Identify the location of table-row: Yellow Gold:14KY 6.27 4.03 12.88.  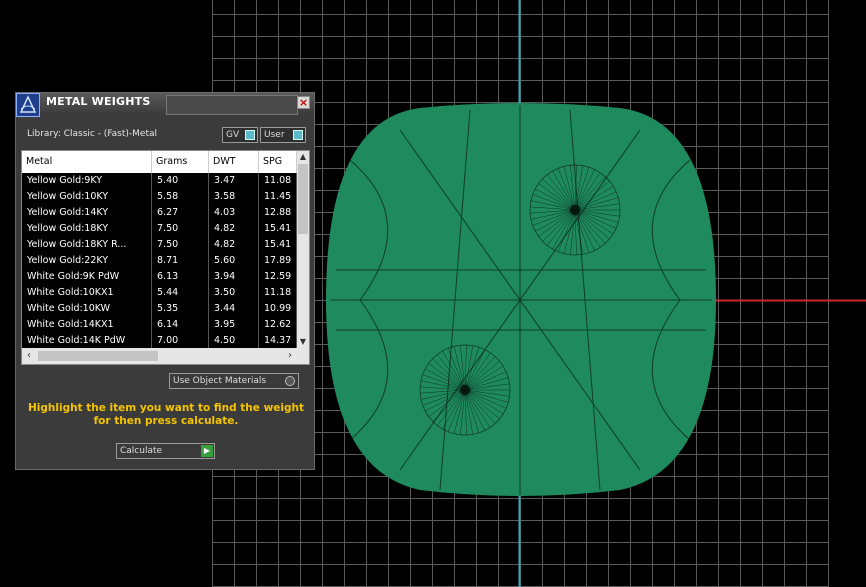
(159, 213).